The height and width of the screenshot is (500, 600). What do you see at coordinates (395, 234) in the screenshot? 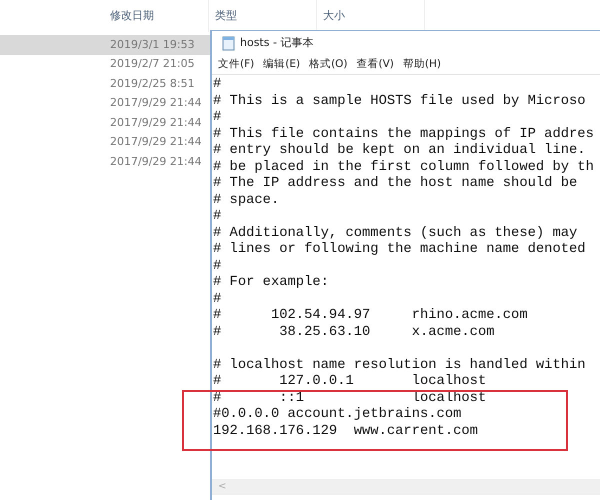
I see `text-line: # Additionally, comments (such as these) may` at bounding box center [395, 234].